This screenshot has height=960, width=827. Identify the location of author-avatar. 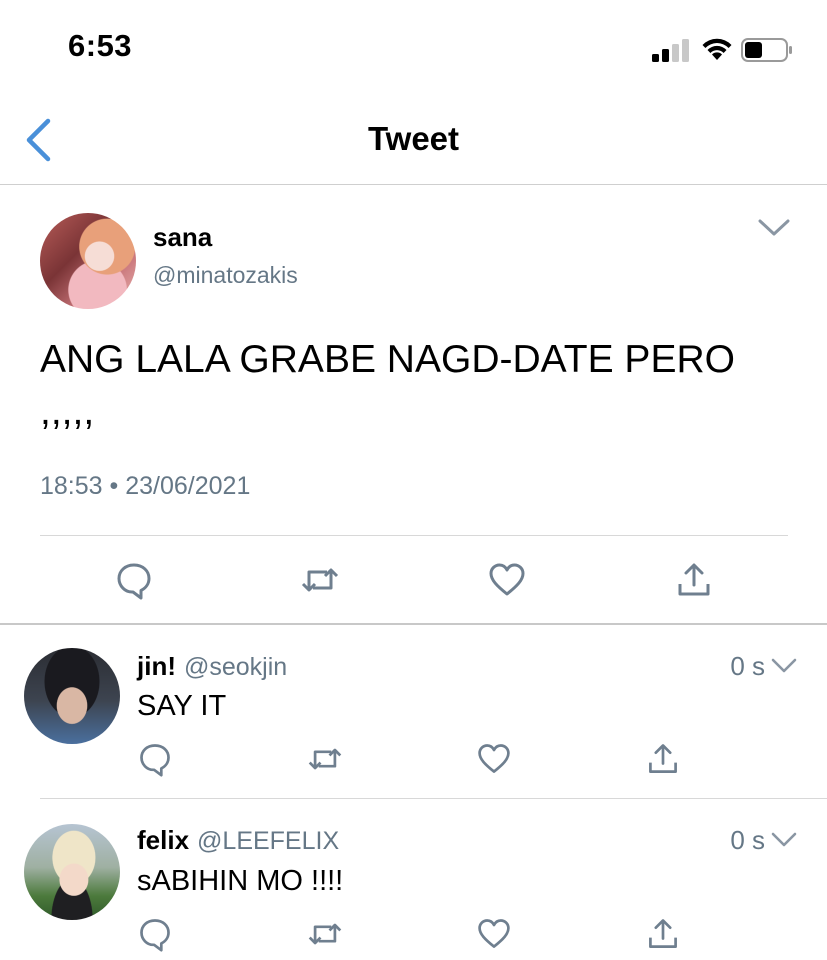
(88, 261).